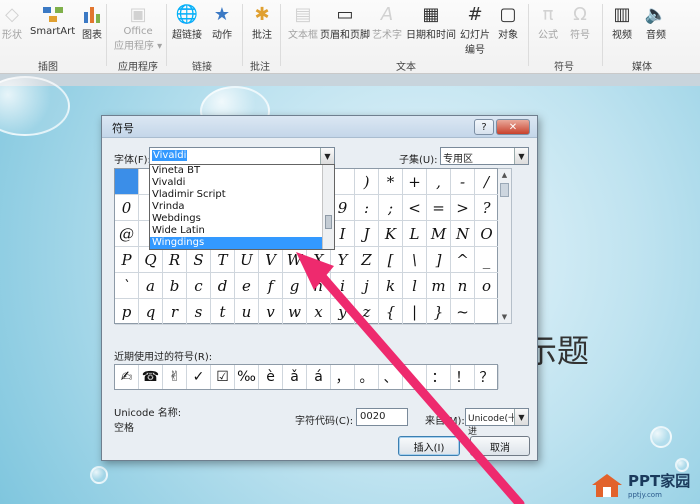  What do you see at coordinates (151, 312) in the screenshot?
I see `symbol-cell: q` at bounding box center [151, 312].